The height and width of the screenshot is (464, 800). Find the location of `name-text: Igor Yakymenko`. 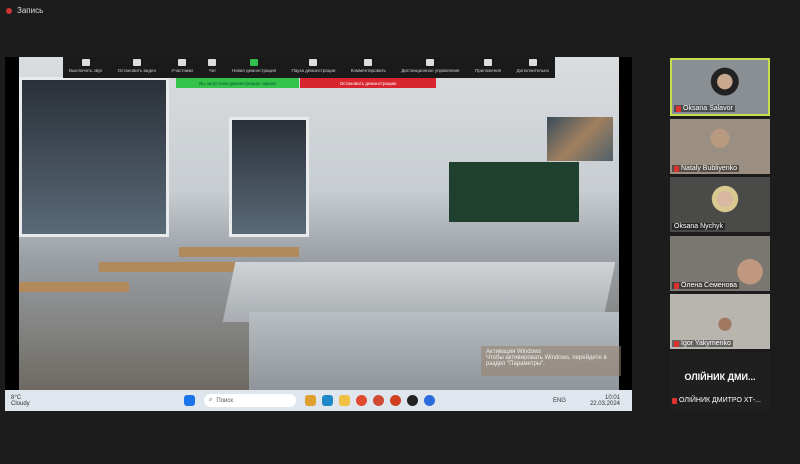

name-text: Igor Yakymenko is located at coordinates (706, 343).